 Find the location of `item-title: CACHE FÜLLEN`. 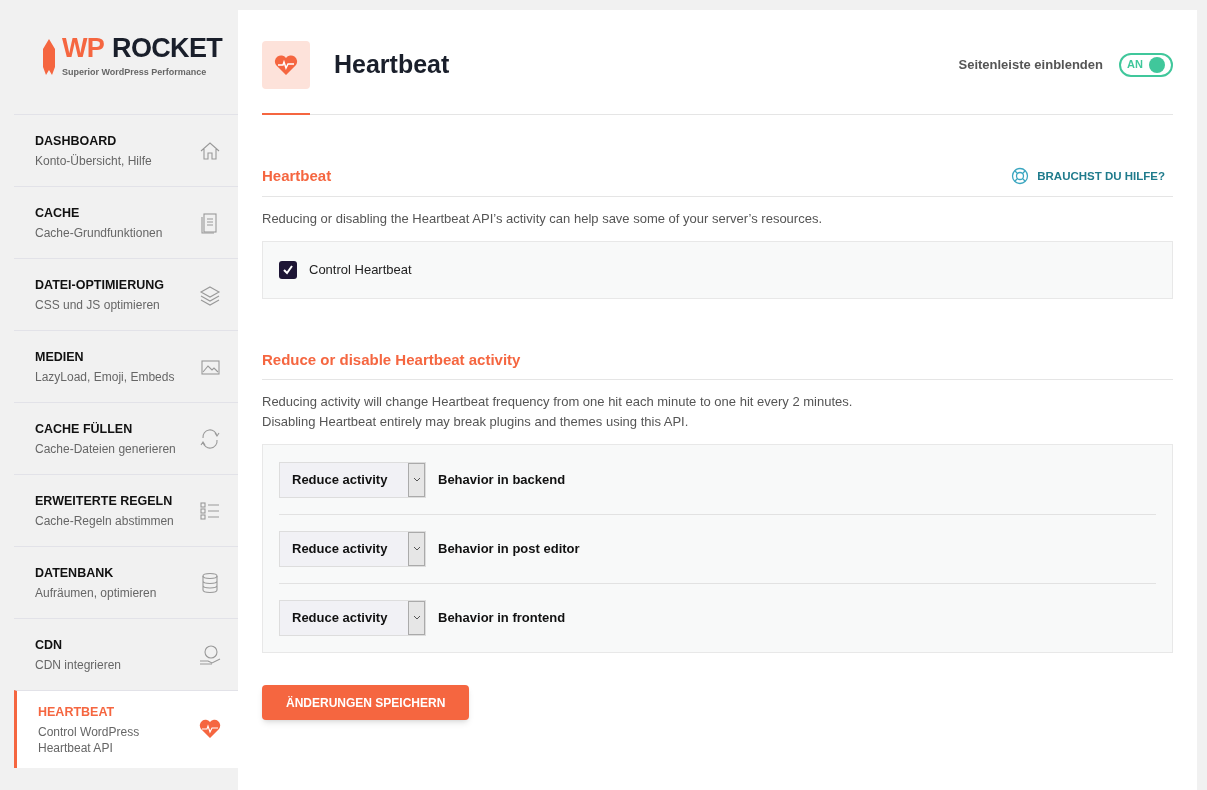

item-title: CACHE FÜLLEN is located at coordinates (84, 430).